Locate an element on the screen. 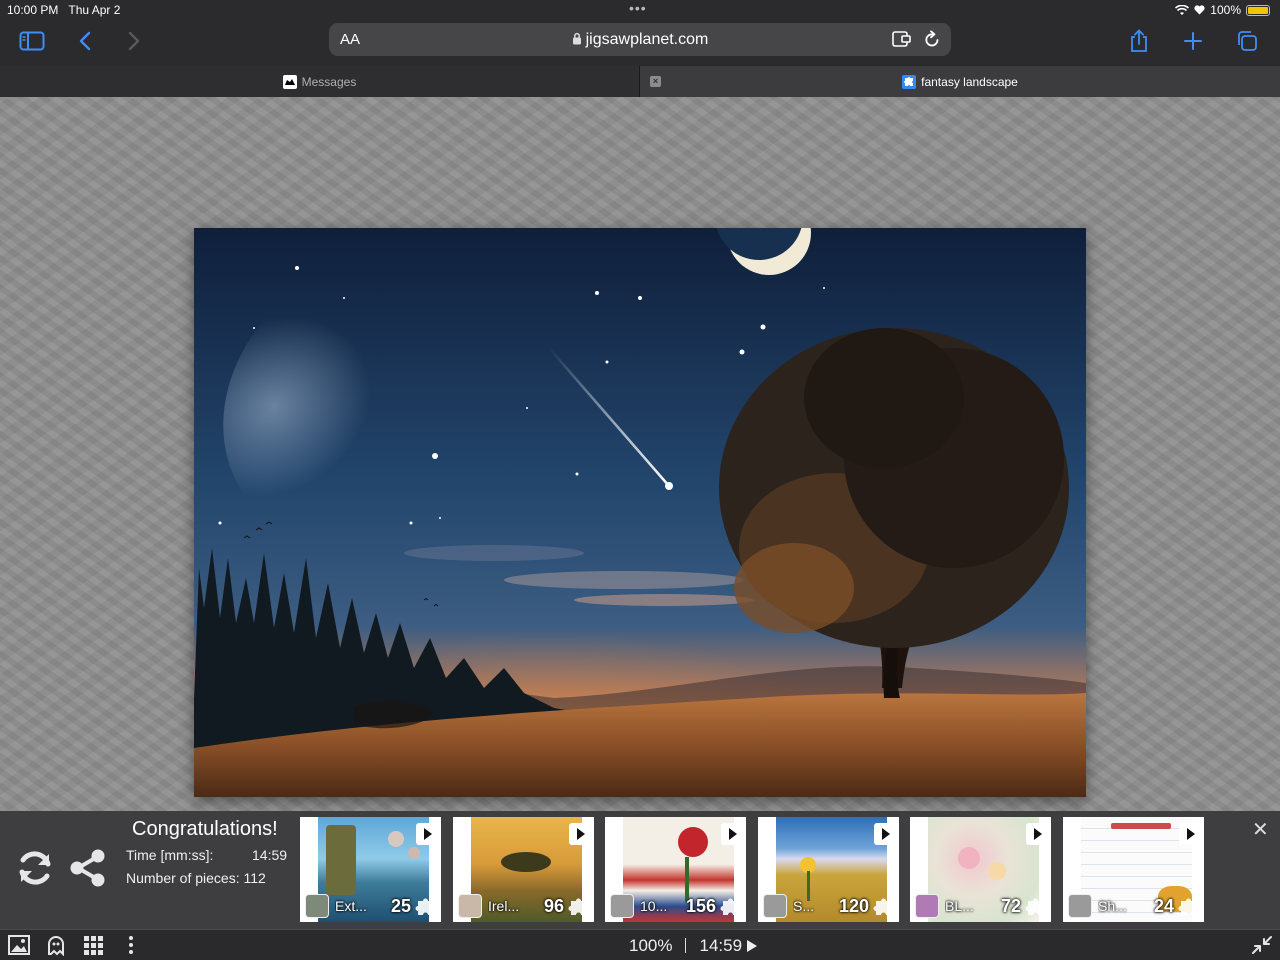  divider is located at coordinates (686, 945).